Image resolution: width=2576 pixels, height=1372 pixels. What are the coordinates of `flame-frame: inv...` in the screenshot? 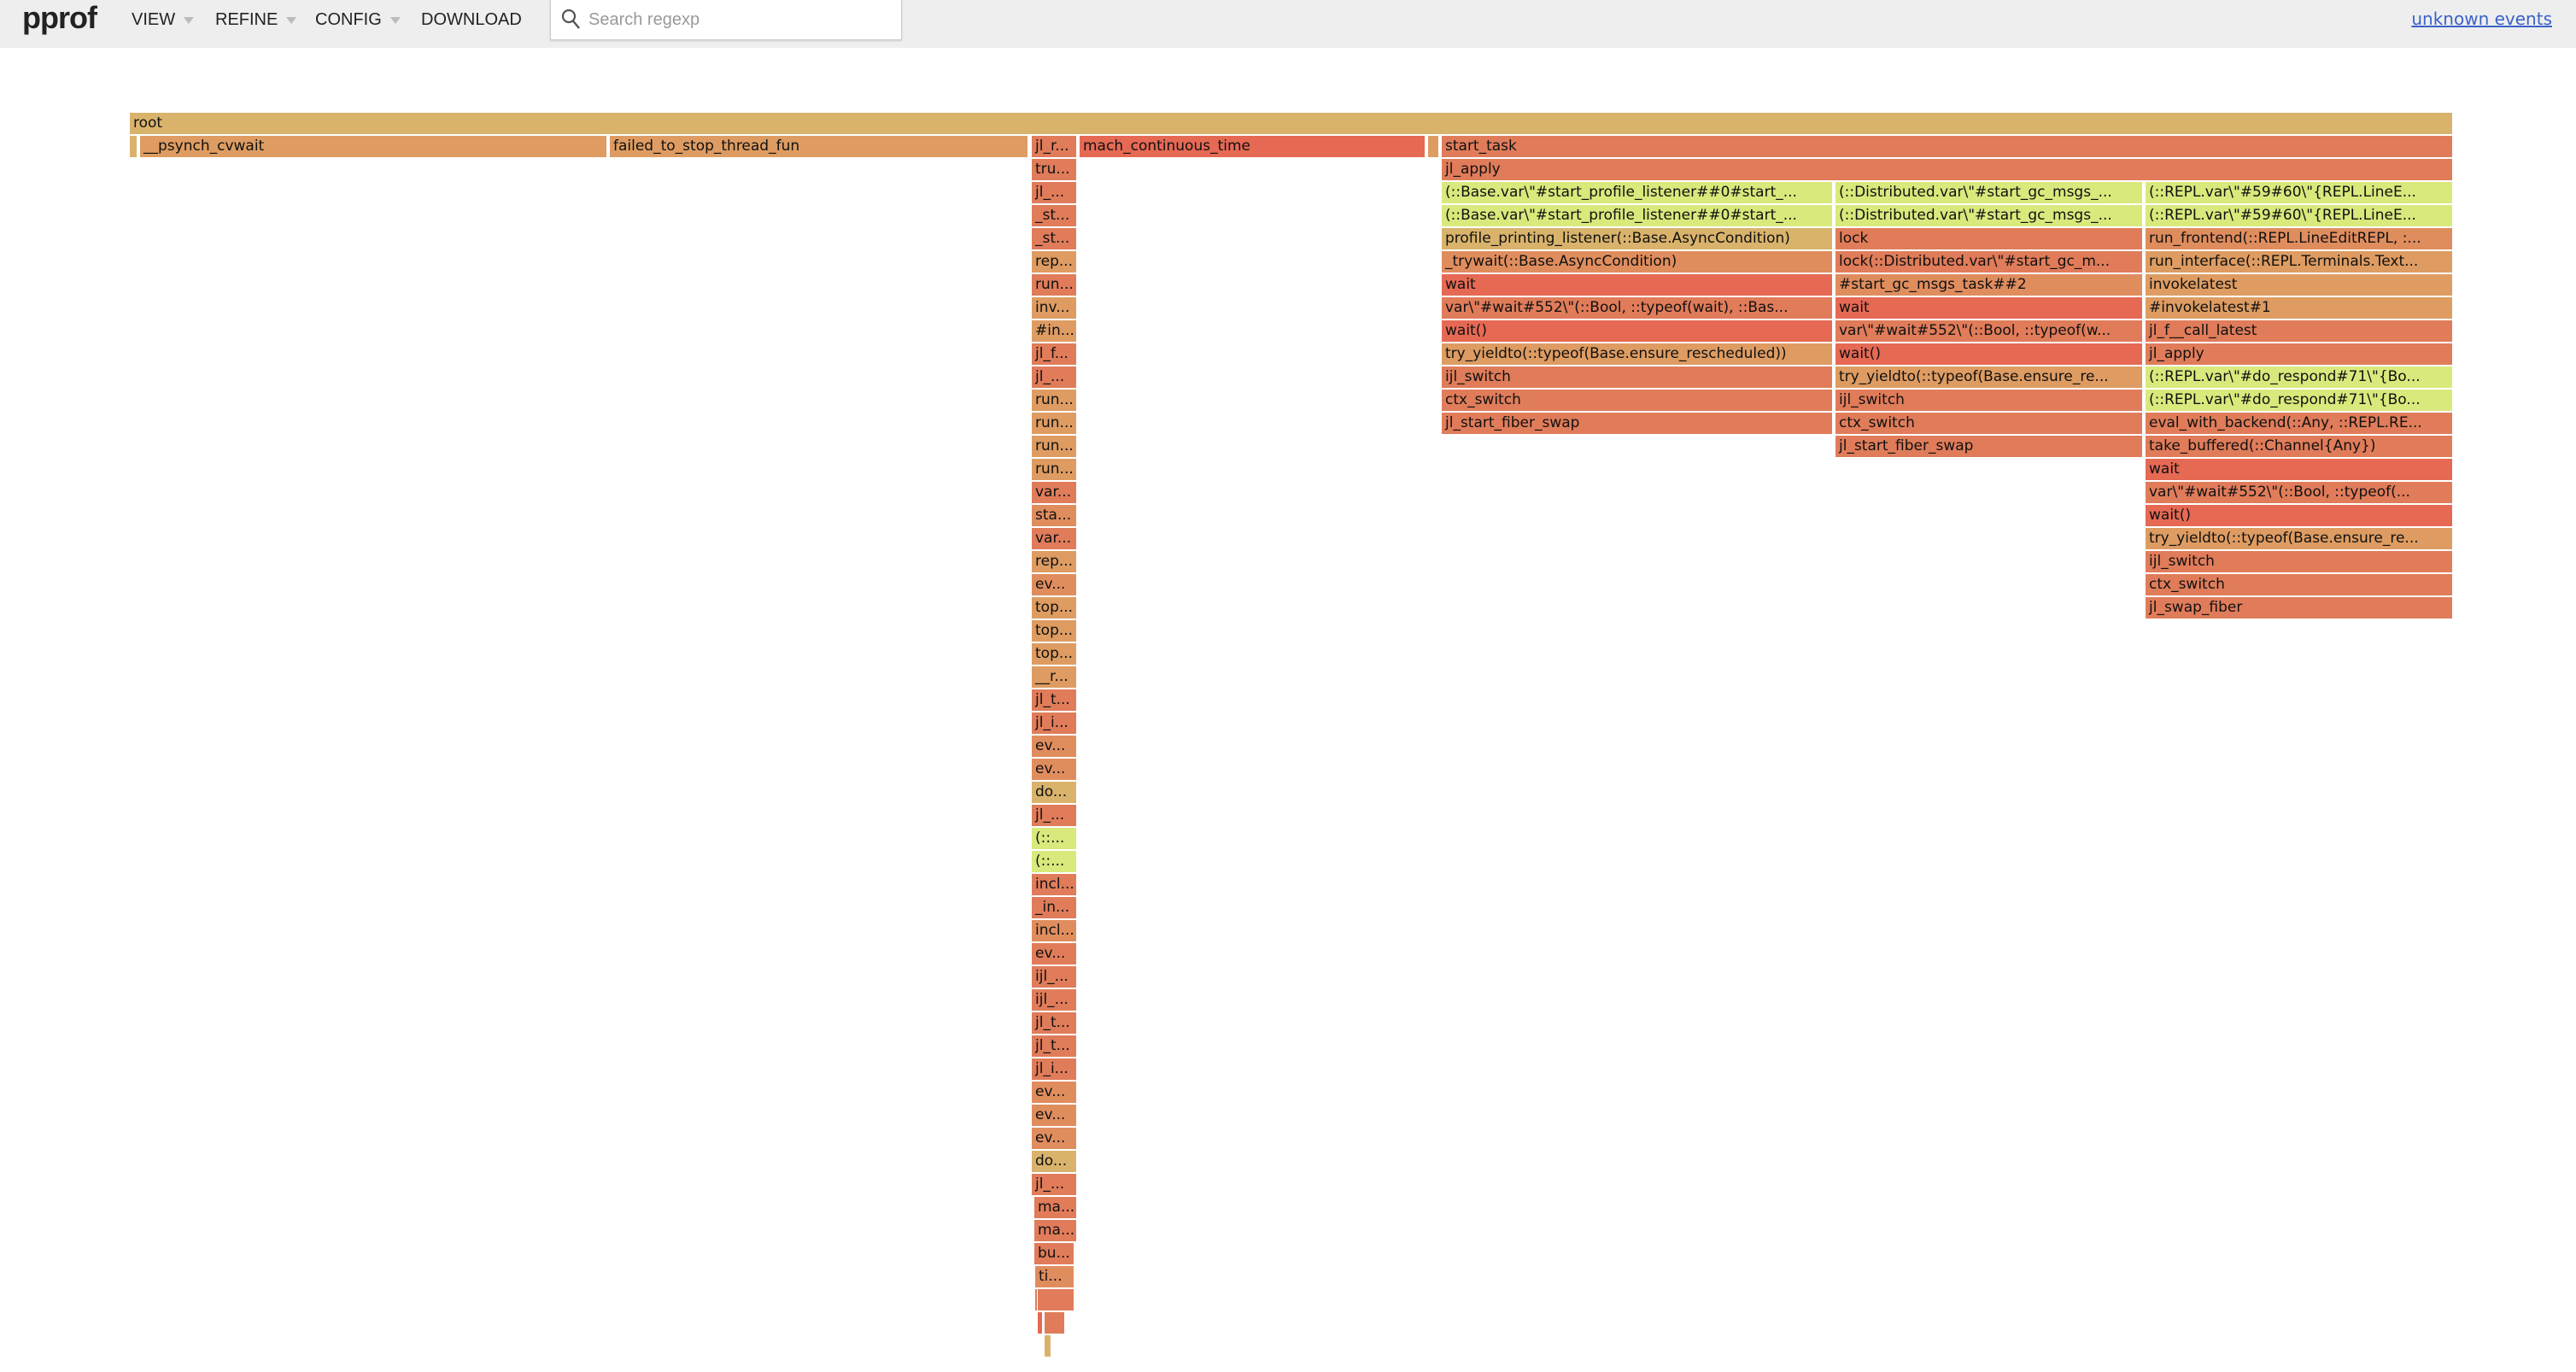 It's located at (1054, 308).